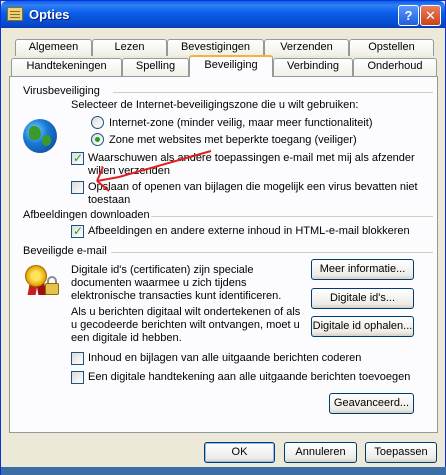 This screenshot has width=446, height=475. What do you see at coordinates (272, 252) in the screenshot?
I see `secure-separator` at bounding box center [272, 252].